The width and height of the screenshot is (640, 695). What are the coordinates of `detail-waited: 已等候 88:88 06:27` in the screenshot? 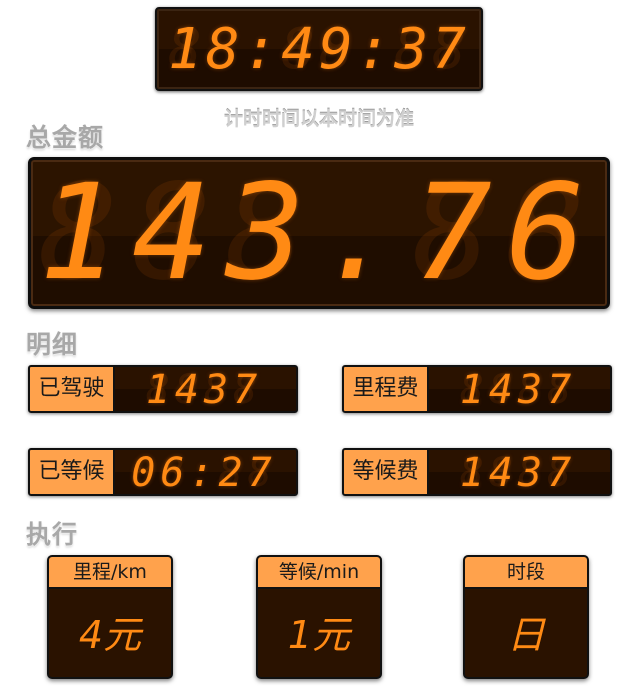 It's located at (163, 472).